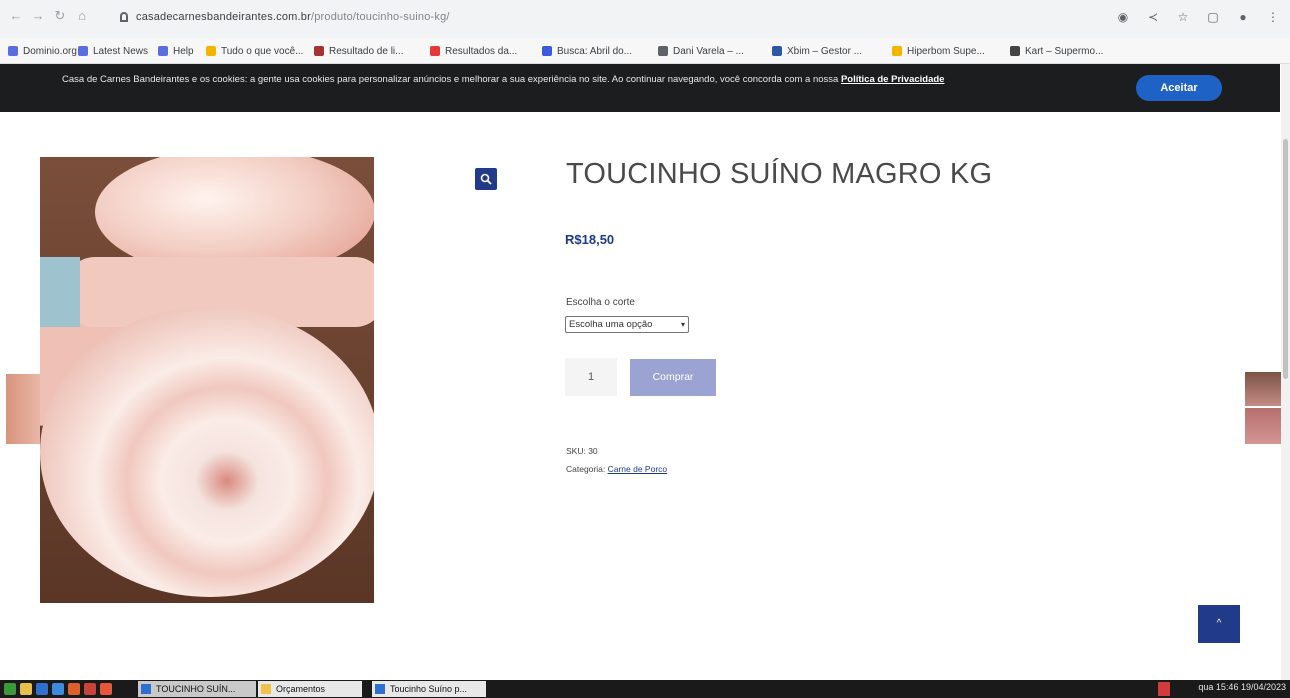  What do you see at coordinates (1243, 17) in the screenshot?
I see `profile-icon: ●` at bounding box center [1243, 17].